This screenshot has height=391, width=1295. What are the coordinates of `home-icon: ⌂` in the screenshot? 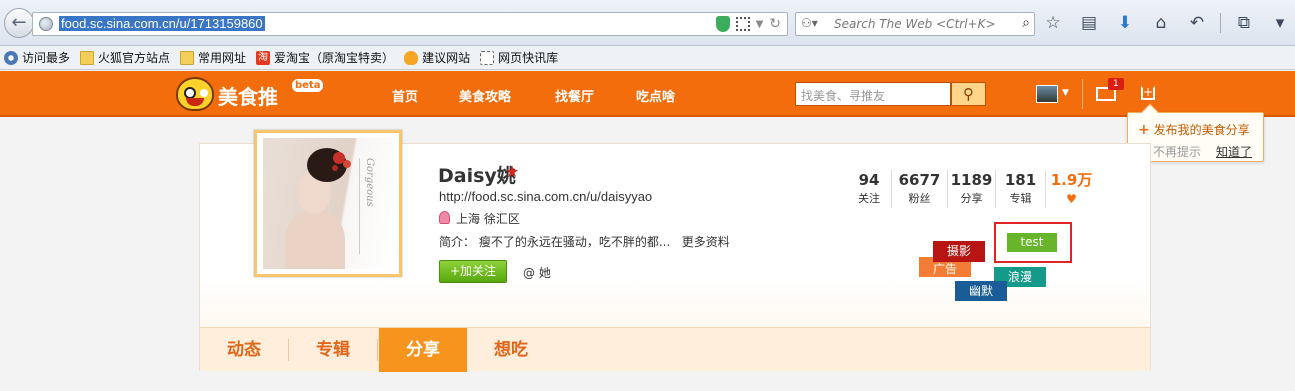 It's located at (1161, 23).